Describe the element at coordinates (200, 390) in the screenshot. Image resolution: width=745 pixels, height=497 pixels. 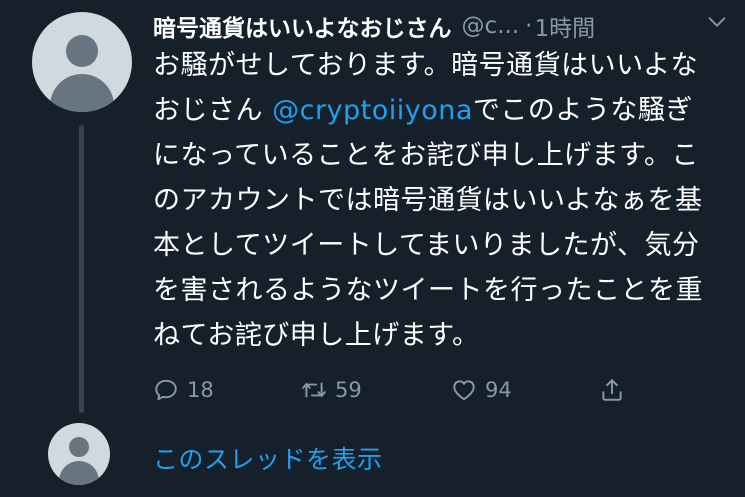
I see `reply-count: 18` at that location.